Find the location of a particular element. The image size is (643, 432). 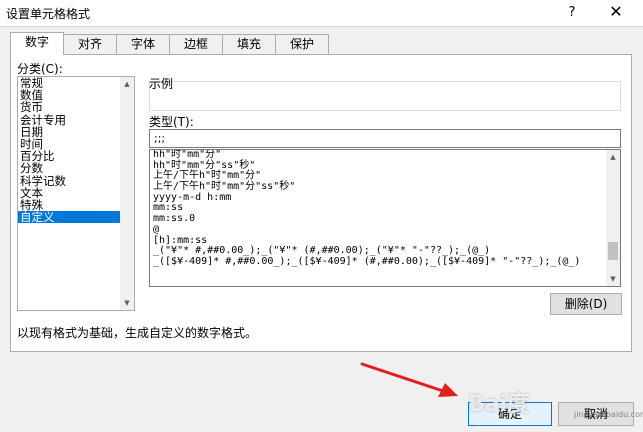

annotation-arrow-overlay is located at coordinates (409, 379).